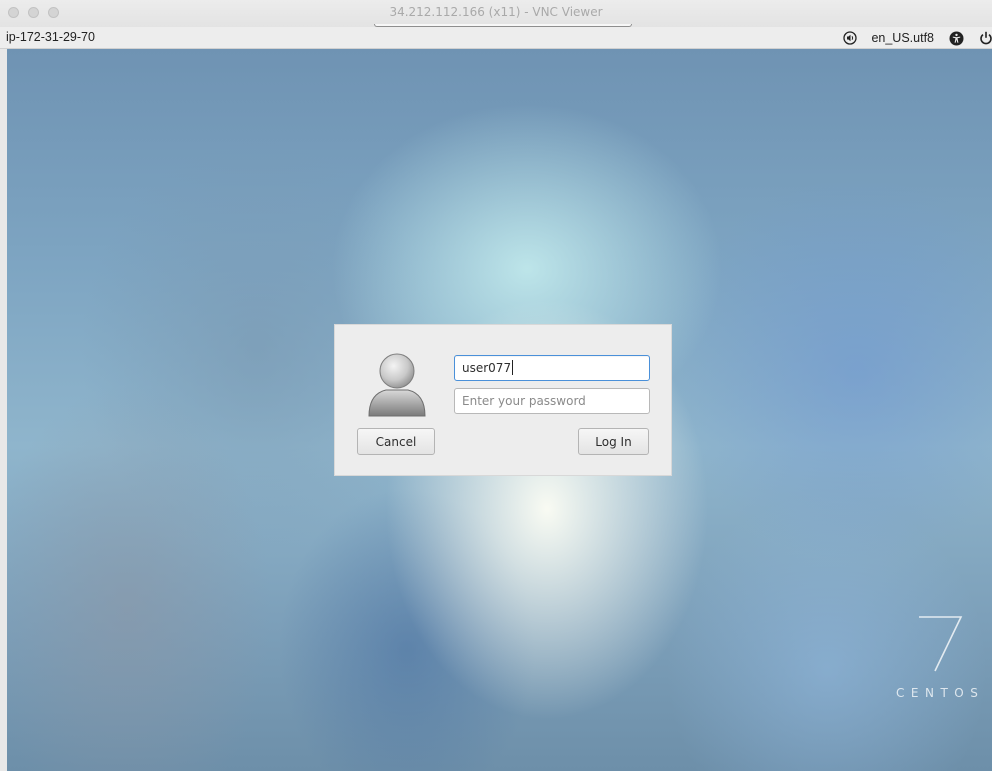  What do you see at coordinates (513, 367) in the screenshot?
I see `text-caret` at bounding box center [513, 367].